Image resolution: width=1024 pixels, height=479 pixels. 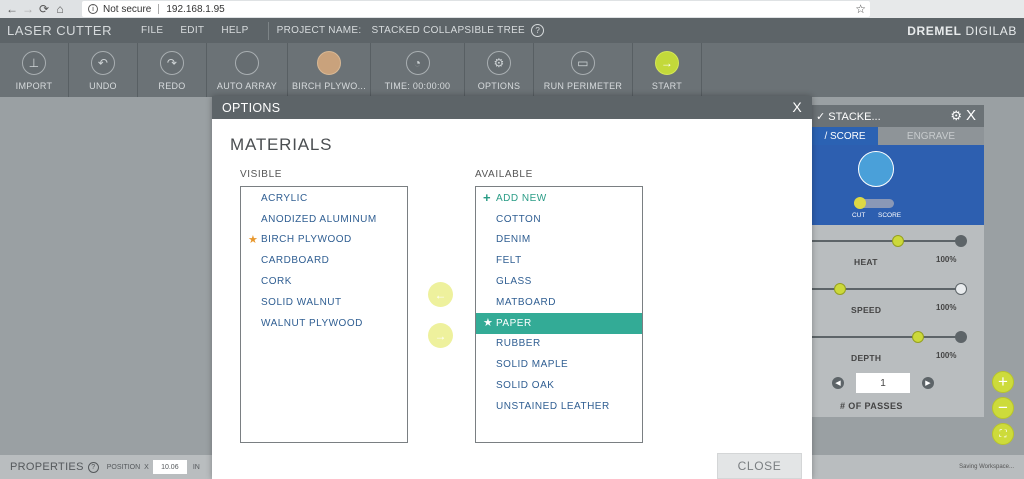 What do you see at coordinates (898, 185) in the screenshot?
I see `color-preview-area: CUT SCORE` at bounding box center [898, 185].